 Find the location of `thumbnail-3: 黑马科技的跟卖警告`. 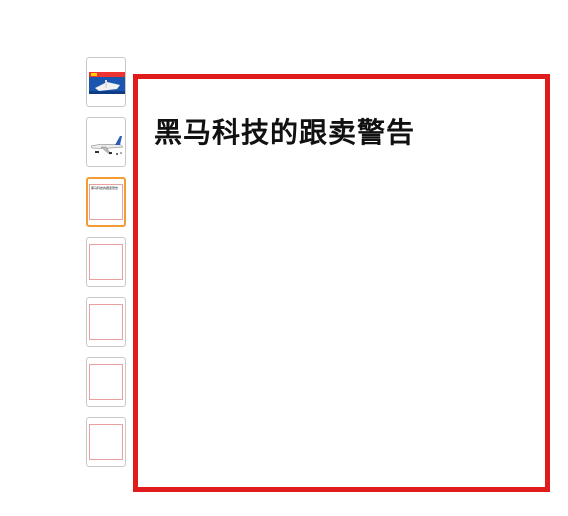

thumbnail-3: 黑马科技的跟卖警告 is located at coordinates (106, 202).